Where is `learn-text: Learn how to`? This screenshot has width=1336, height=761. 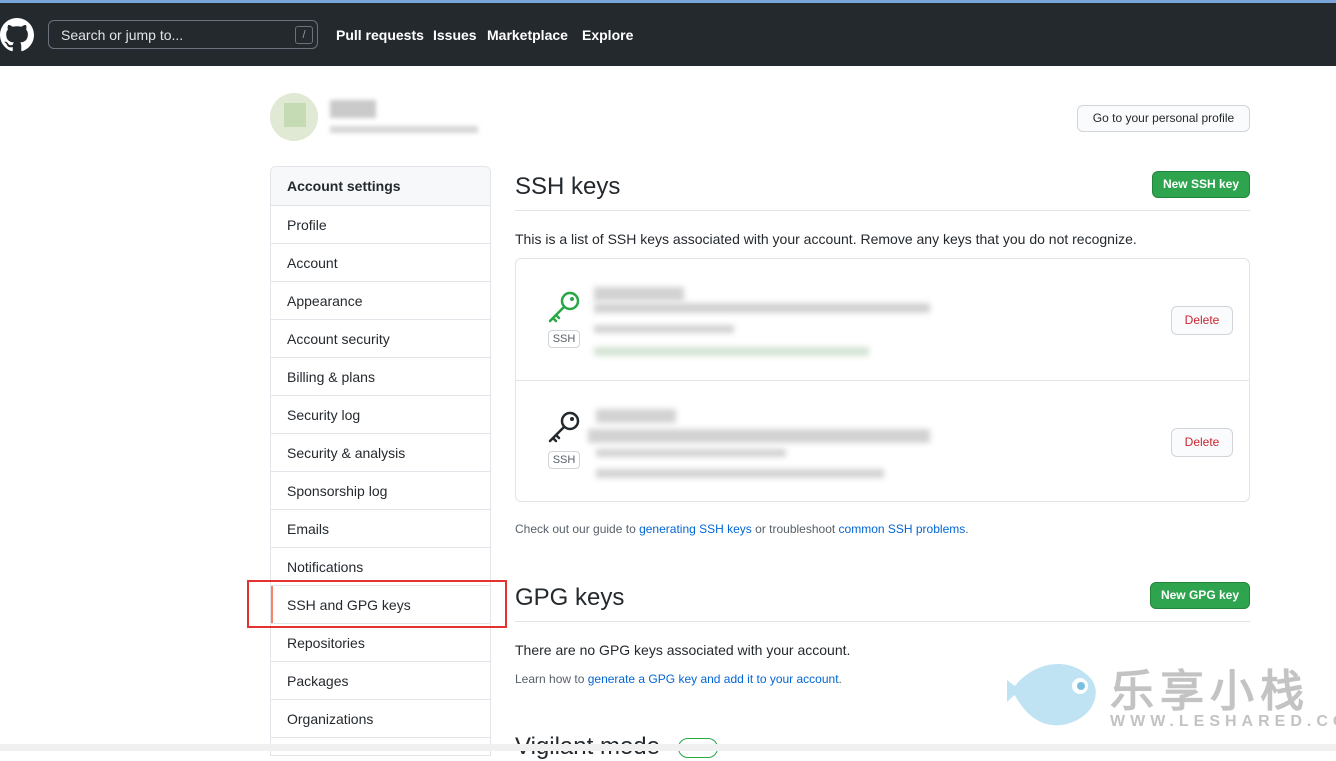 learn-text: Learn how to is located at coordinates (551, 679).